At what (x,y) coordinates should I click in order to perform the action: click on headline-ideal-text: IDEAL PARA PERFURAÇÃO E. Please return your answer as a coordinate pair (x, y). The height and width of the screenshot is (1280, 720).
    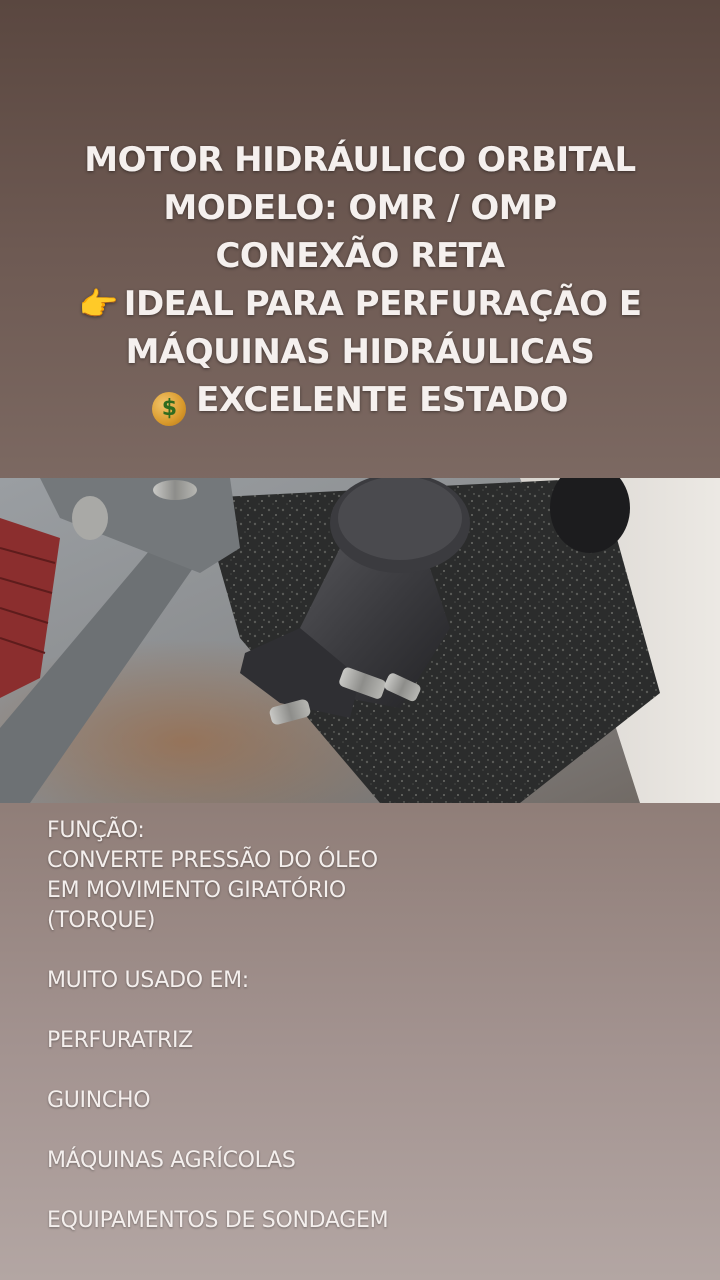
    Looking at the image, I should click on (382, 304).